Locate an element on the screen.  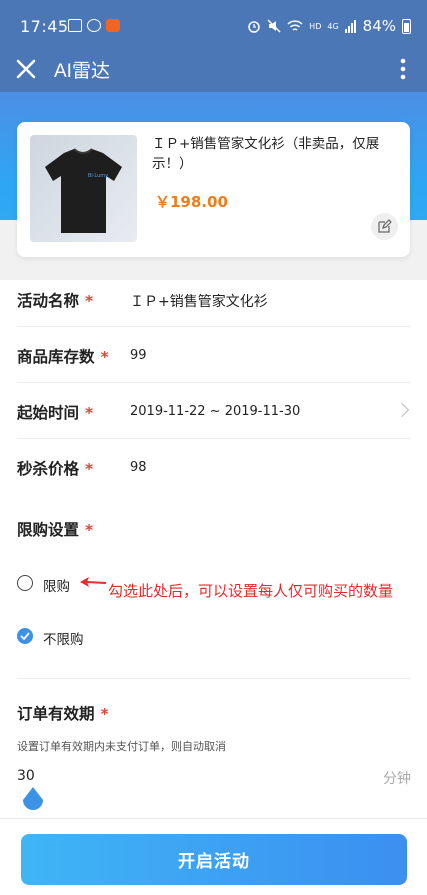
hd-label: HD is located at coordinates (315, 26).